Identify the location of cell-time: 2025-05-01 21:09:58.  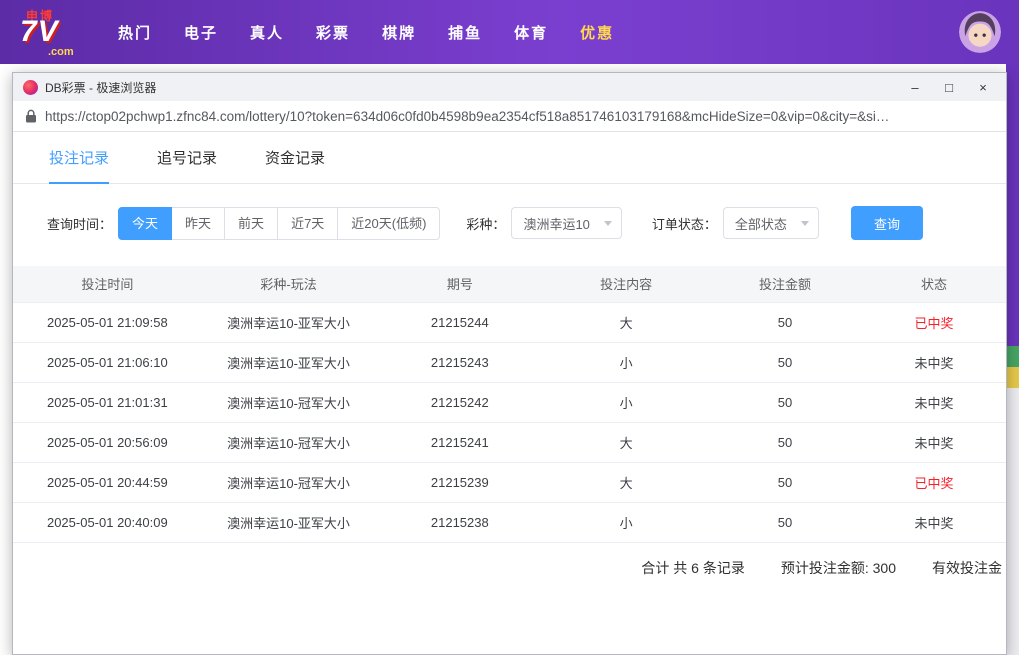
(107, 322).